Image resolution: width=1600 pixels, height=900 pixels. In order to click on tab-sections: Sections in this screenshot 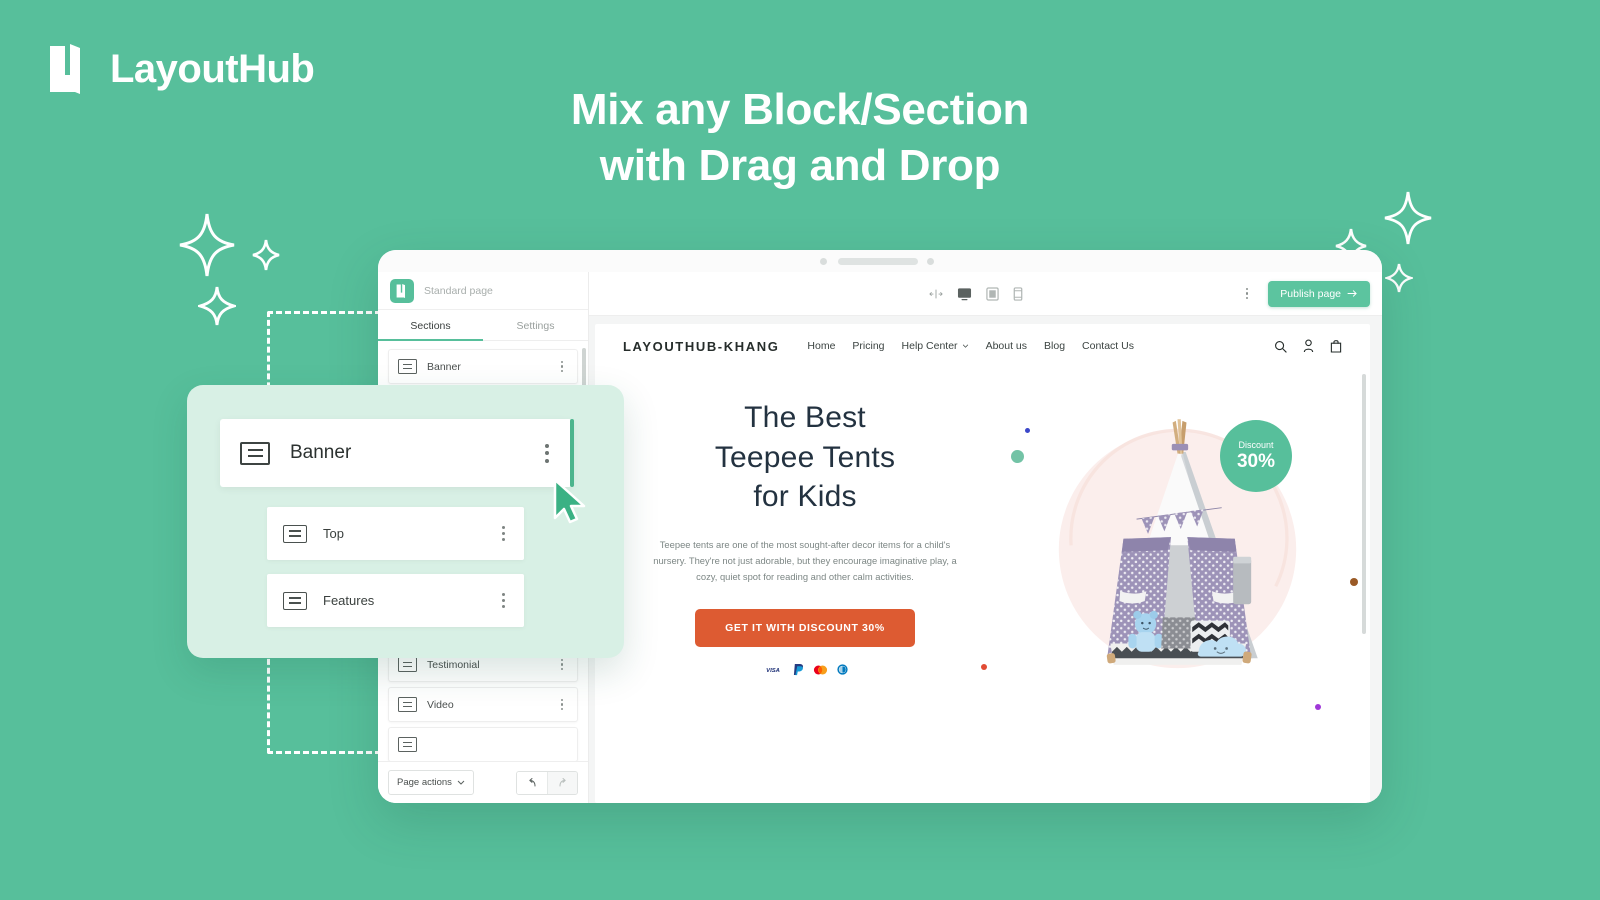, I will do `click(430, 325)`.